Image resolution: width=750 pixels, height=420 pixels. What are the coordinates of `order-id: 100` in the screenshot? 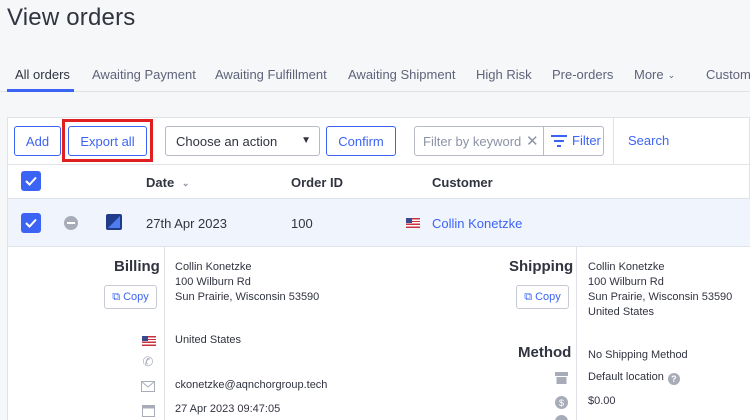 It's located at (302, 223).